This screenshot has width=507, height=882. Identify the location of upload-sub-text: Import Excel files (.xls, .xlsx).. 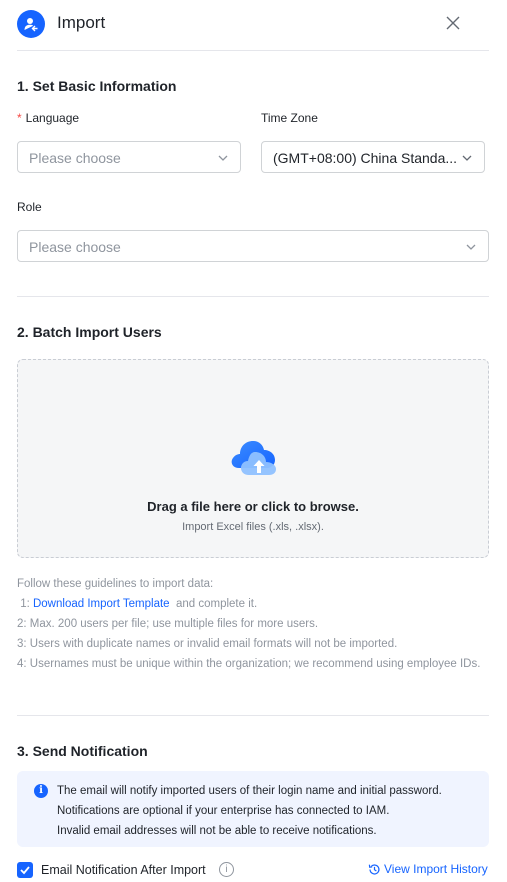
(253, 527).